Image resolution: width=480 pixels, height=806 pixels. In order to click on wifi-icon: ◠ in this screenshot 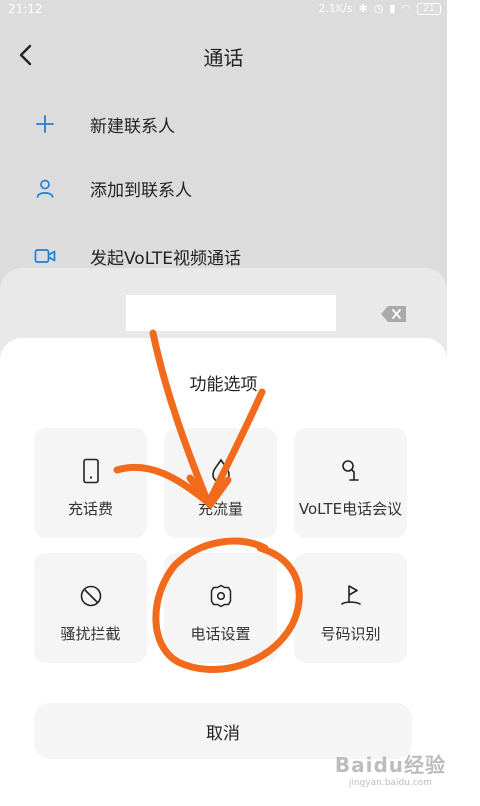, I will do `click(406, 8)`.